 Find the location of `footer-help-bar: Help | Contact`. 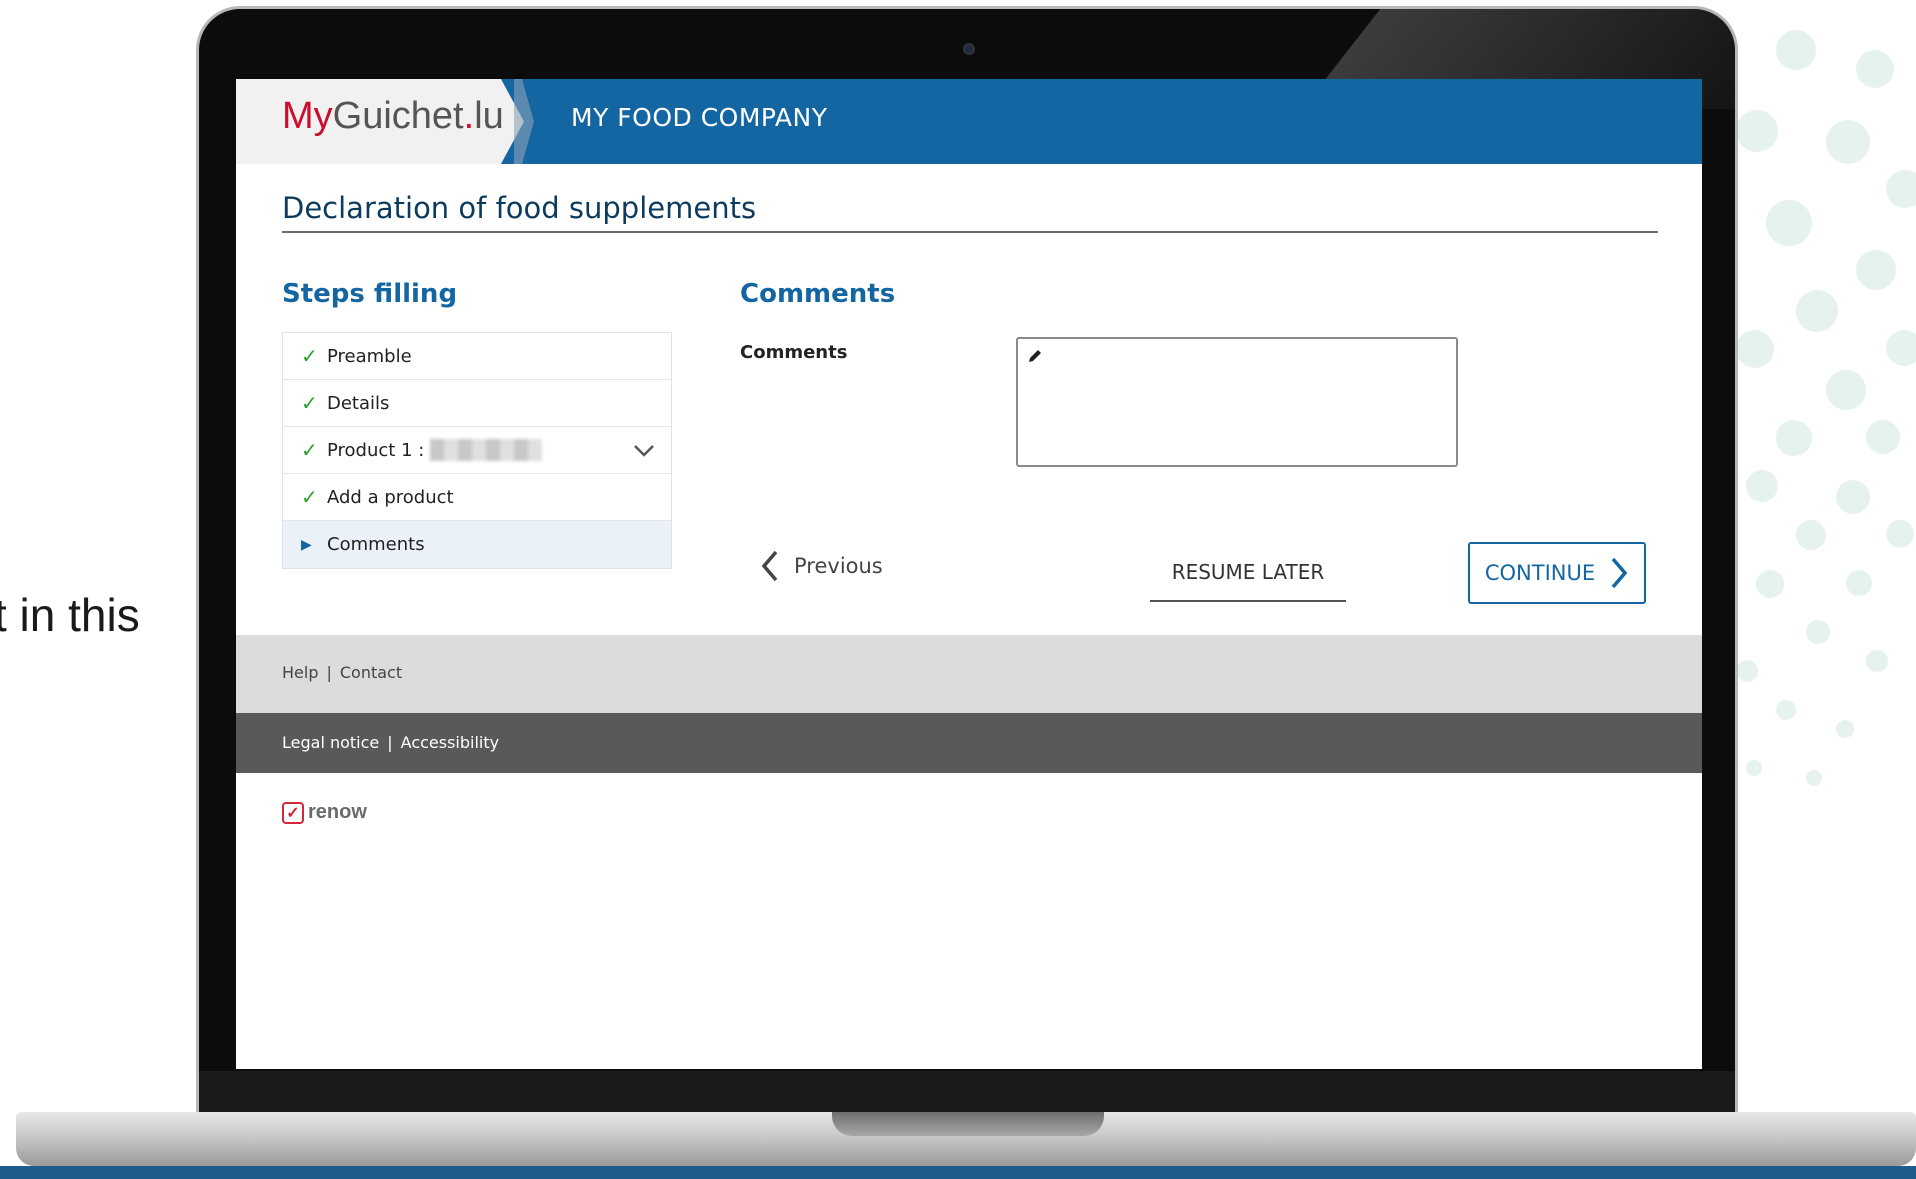

footer-help-bar: Help | Contact is located at coordinates (969, 674).